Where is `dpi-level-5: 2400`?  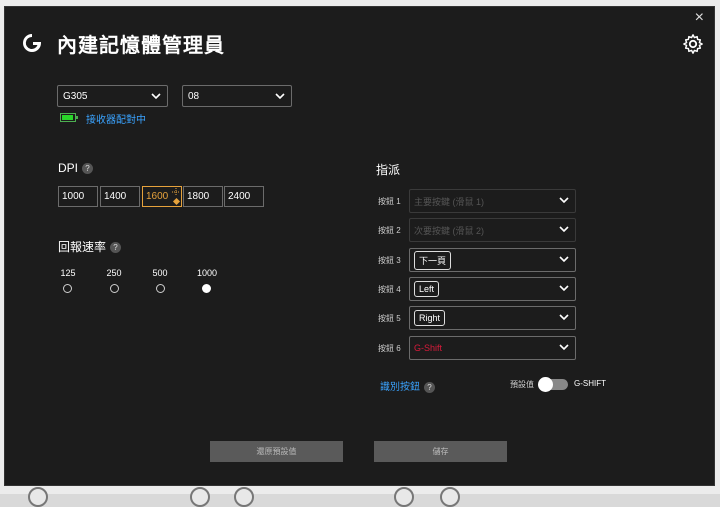
dpi-level-5: 2400 is located at coordinates (244, 196).